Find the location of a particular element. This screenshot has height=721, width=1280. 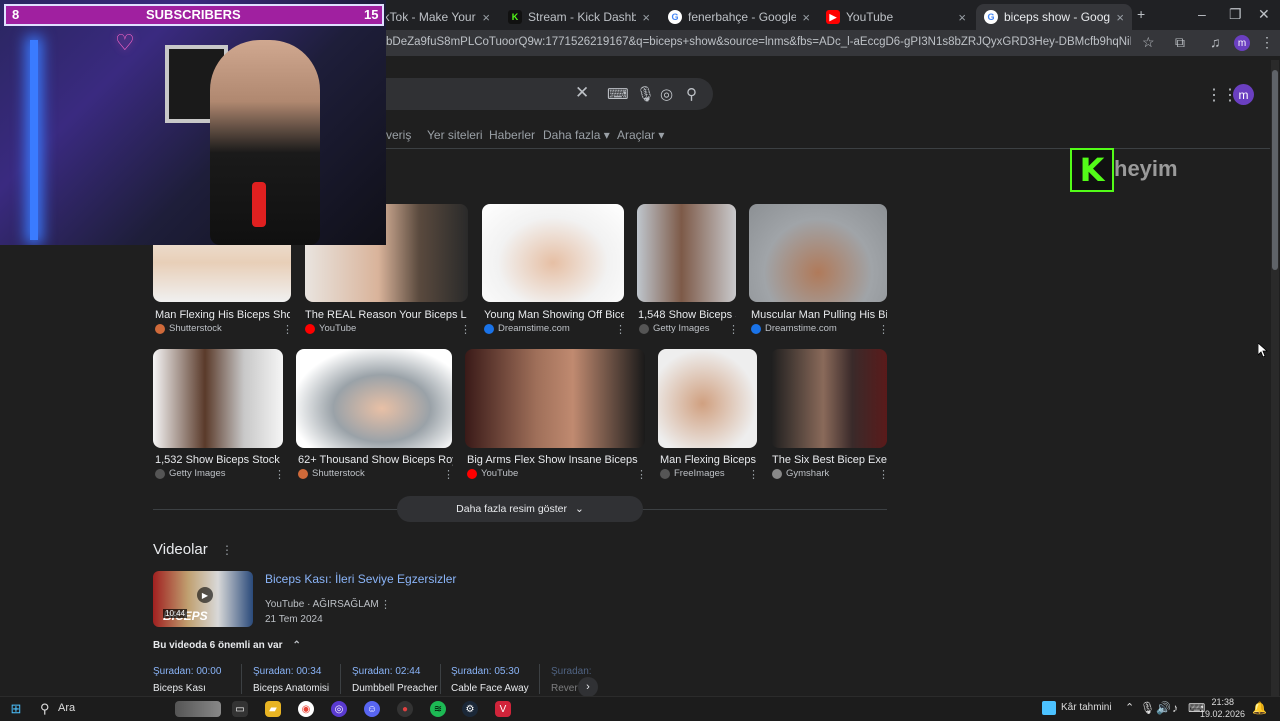

taskbar-search-label: Ara is located at coordinates (66, 708).